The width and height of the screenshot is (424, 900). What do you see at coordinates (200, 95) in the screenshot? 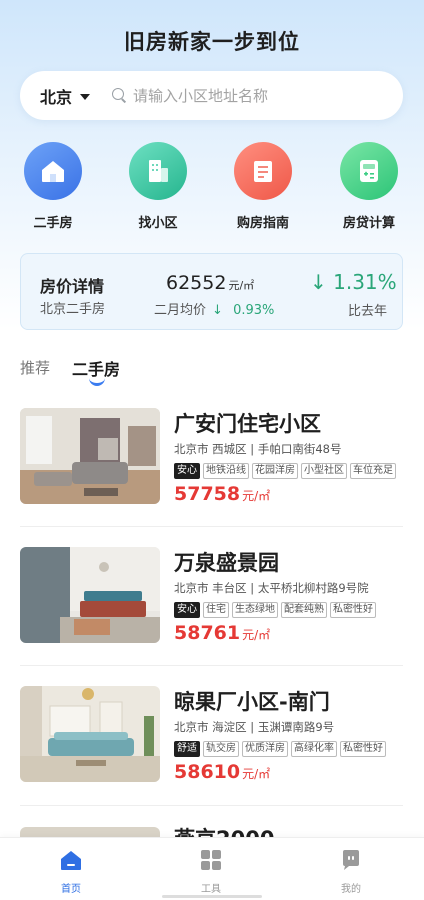
I see `search-input: 请输入小区地址名称` at bounding box center [200, 95].